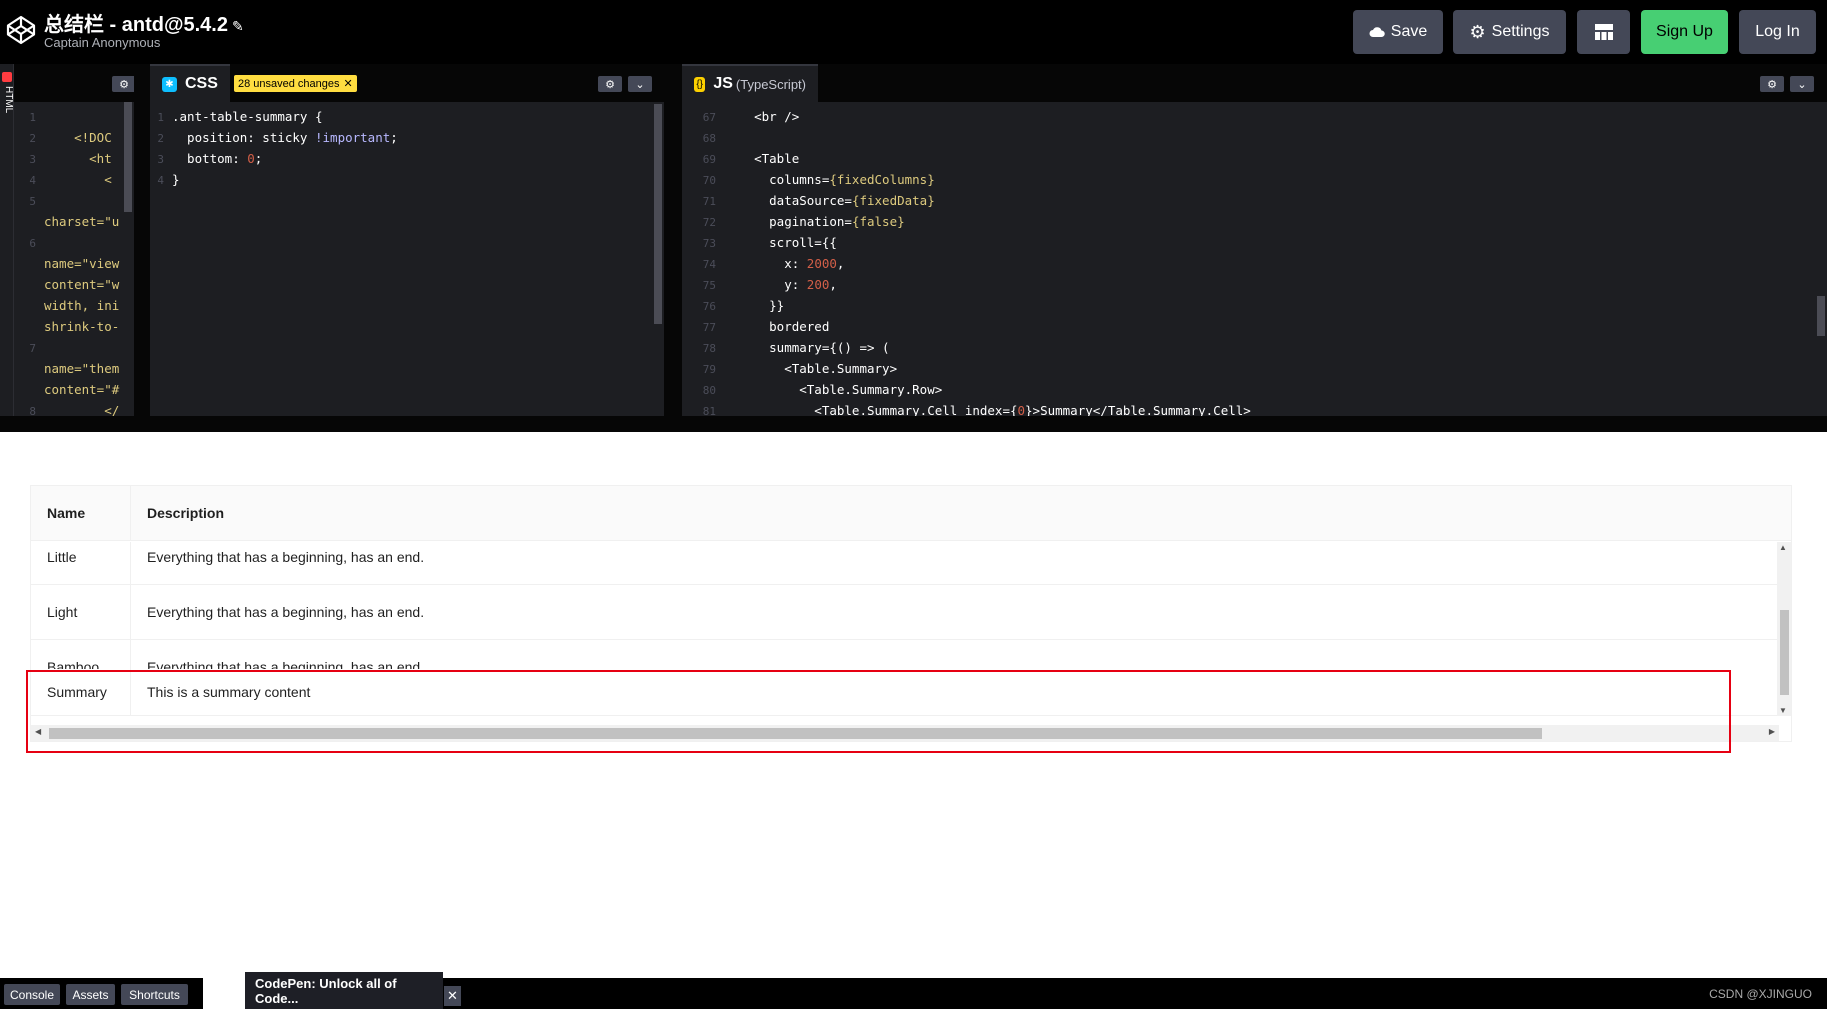 The height and width of the screenshot is (1009, 1827). I want to click on unsaved-changes-badge: 28 unsaved changes ✕, so click(295, 83).